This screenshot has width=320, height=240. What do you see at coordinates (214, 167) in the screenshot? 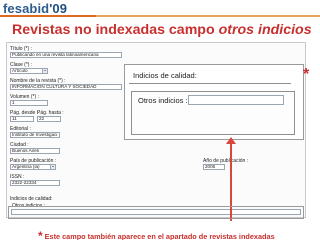
I see `anio-input: 2006` at bounding box center [214, 167].